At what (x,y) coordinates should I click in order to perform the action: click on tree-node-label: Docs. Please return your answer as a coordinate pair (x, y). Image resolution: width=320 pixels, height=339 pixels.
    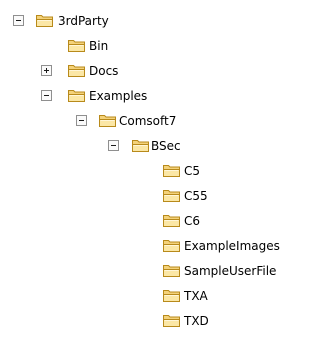
    Looking at the image, I should click on (103, 71).